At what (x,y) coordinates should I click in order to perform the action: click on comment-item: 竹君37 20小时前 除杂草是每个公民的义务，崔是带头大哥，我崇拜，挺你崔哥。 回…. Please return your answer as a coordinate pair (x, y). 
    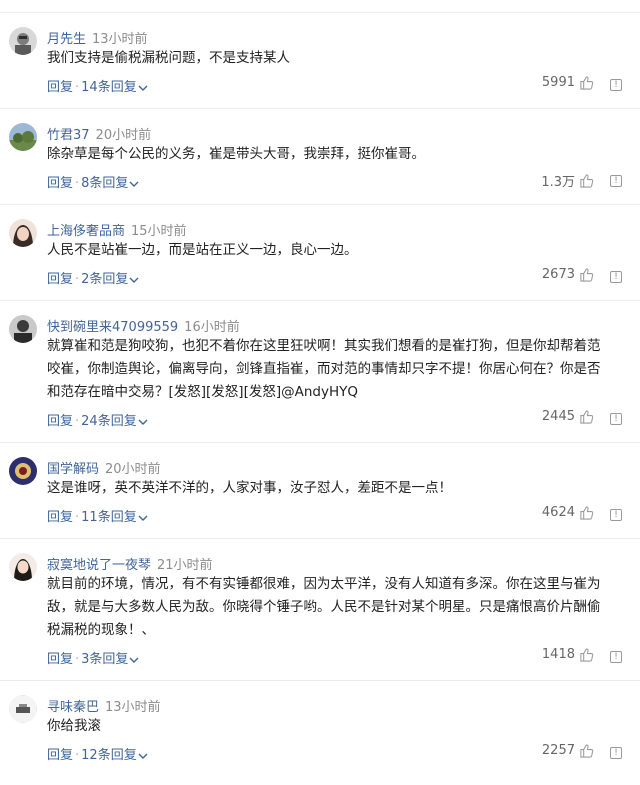
    Looking at the image, I should click on (320, 156).